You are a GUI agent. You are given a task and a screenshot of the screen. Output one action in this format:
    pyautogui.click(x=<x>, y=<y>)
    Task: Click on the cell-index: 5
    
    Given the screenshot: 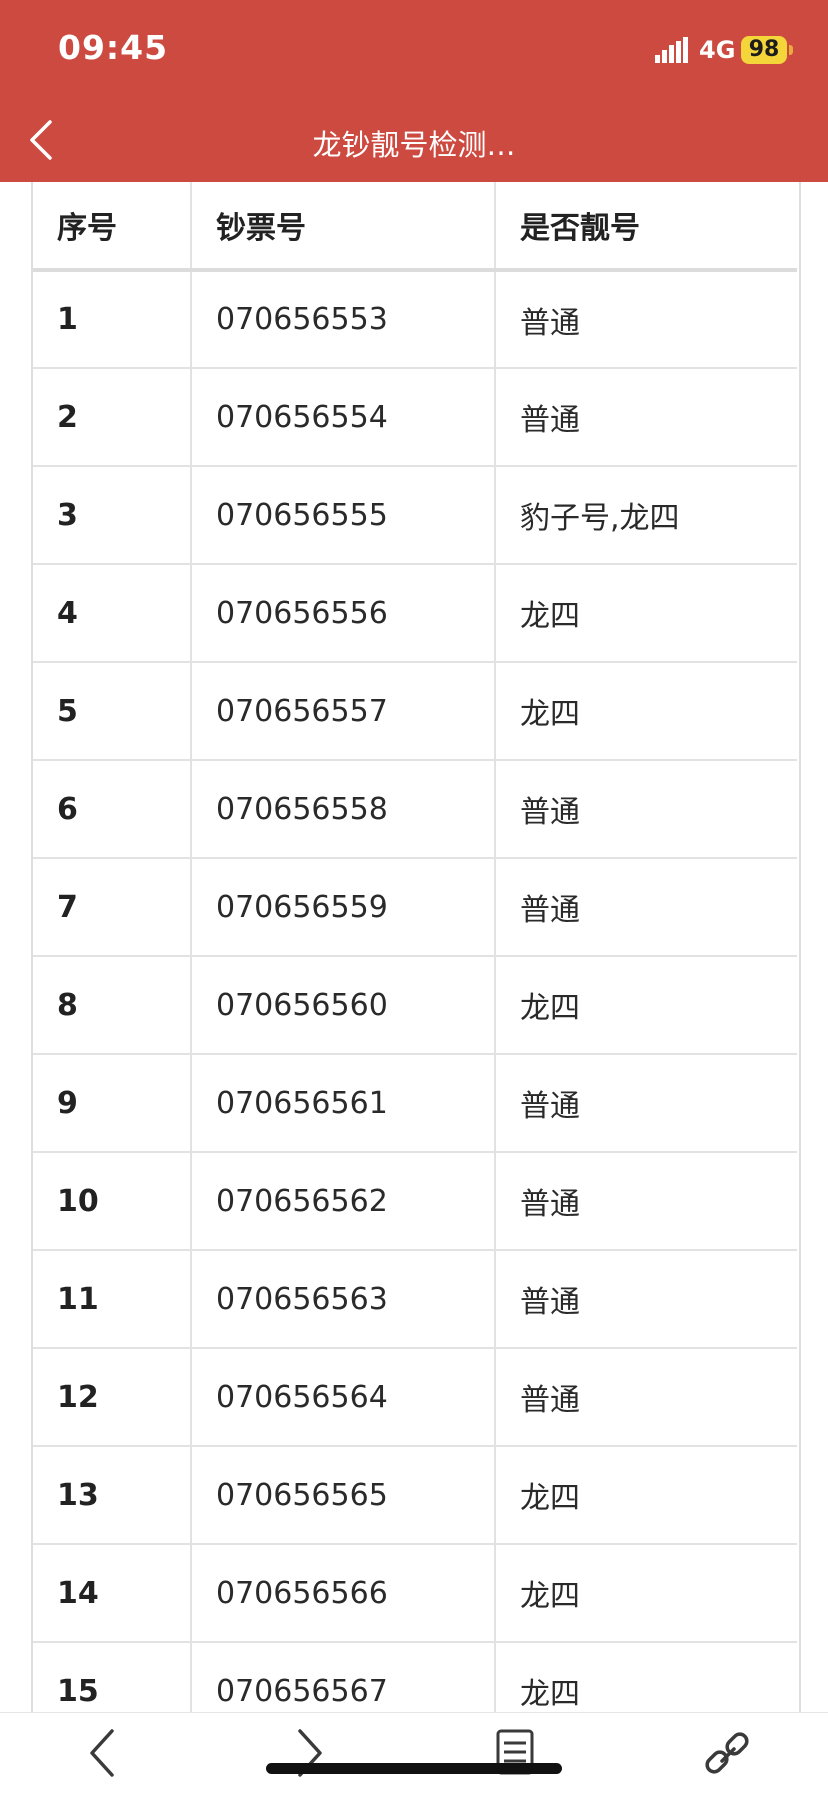 What is the action you would take?
    pyautogui.click(x=112, y=711)
    